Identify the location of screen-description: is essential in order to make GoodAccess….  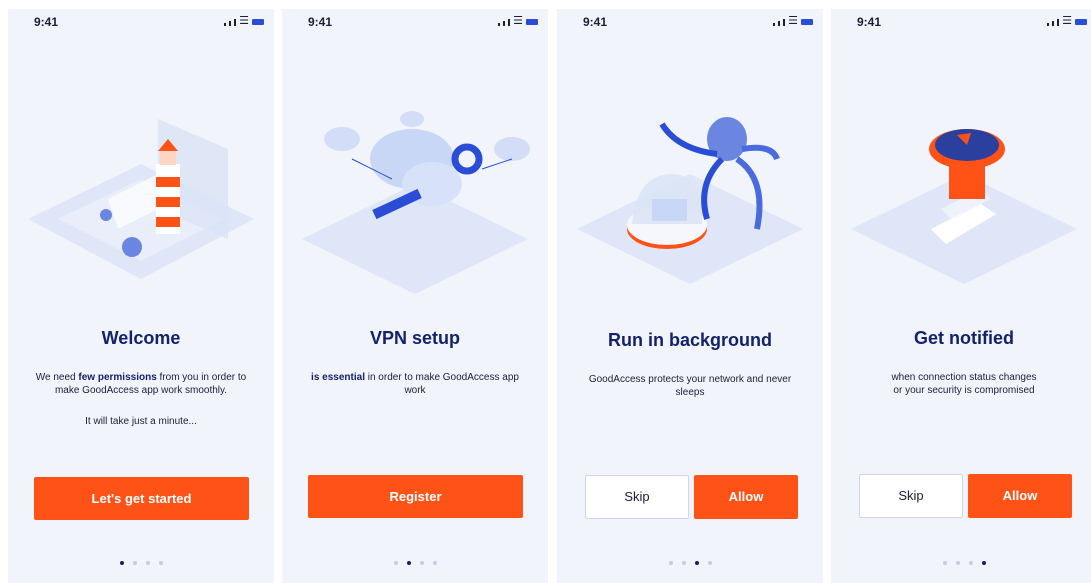
(415, 384).